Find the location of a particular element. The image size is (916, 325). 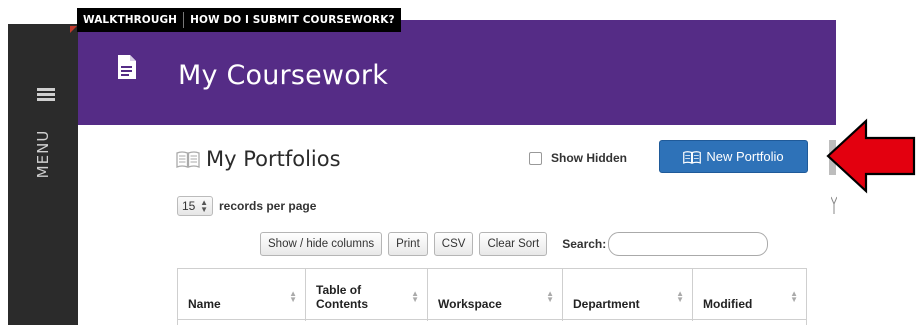

hamburger-icon is located at coordinates (46, 95).